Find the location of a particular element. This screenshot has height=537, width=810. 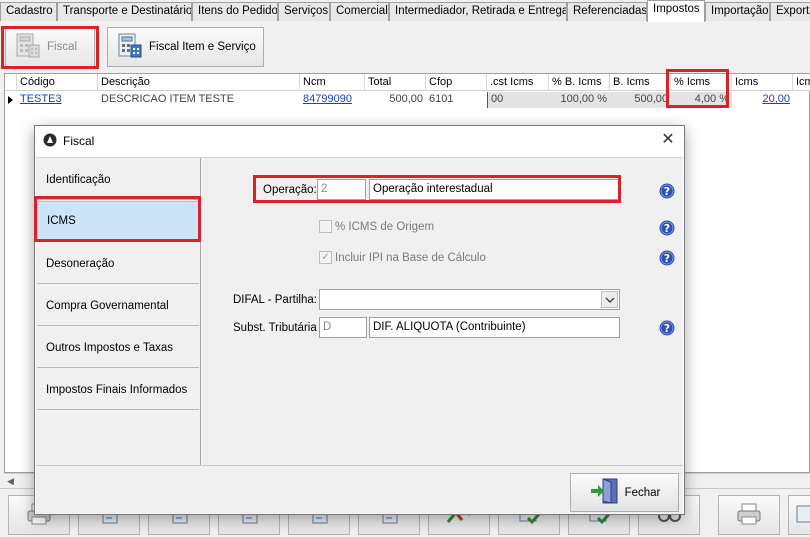

tab-exportacao: Exporta is located at coordinates (790, 11).